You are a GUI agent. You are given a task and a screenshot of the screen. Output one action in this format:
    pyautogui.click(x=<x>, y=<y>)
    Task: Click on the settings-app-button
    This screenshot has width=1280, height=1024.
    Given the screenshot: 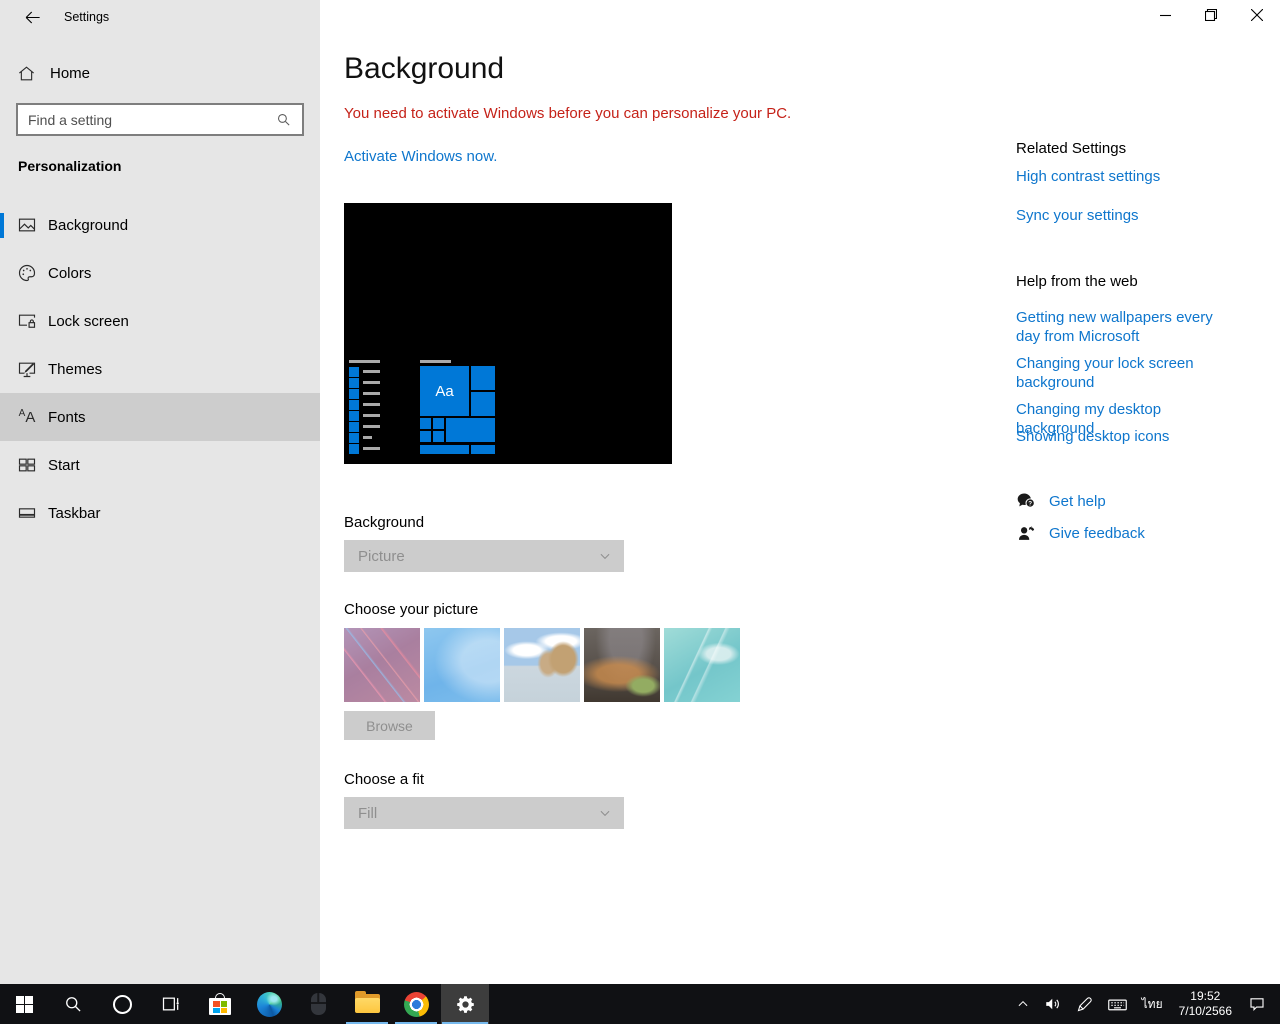 What is the action you would take?
    pyautogui.click(x=465, y=1004)
    